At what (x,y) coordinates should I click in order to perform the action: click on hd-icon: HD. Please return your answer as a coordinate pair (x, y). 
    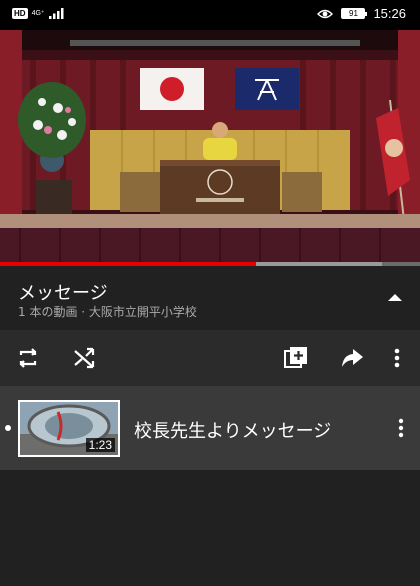
    Looking at the image, I should click on (20, 13).